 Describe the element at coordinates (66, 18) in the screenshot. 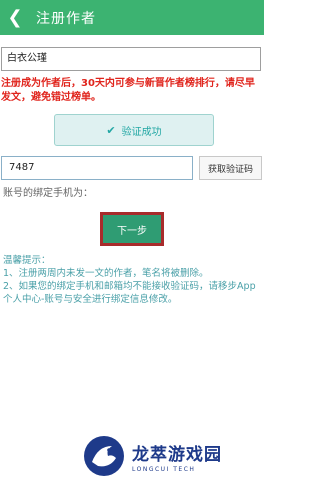

I see `page-title: 注册作者` at that location.